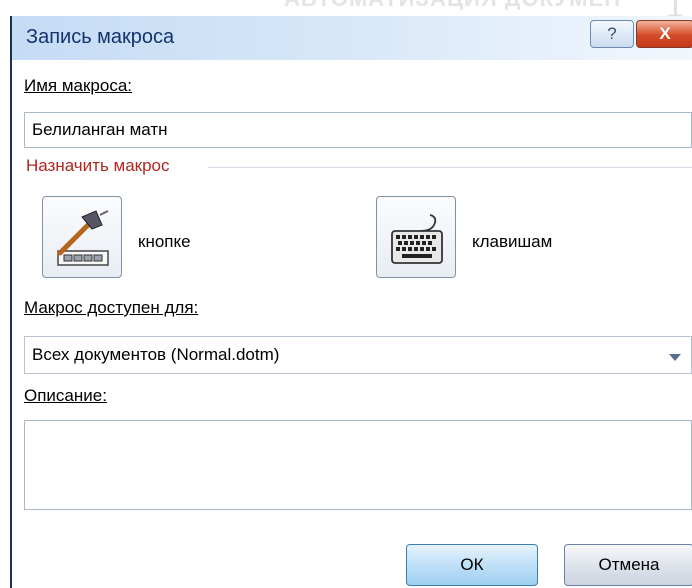 The image size is (692, 588). I want to click on close-icon: X, so click(665, 33).